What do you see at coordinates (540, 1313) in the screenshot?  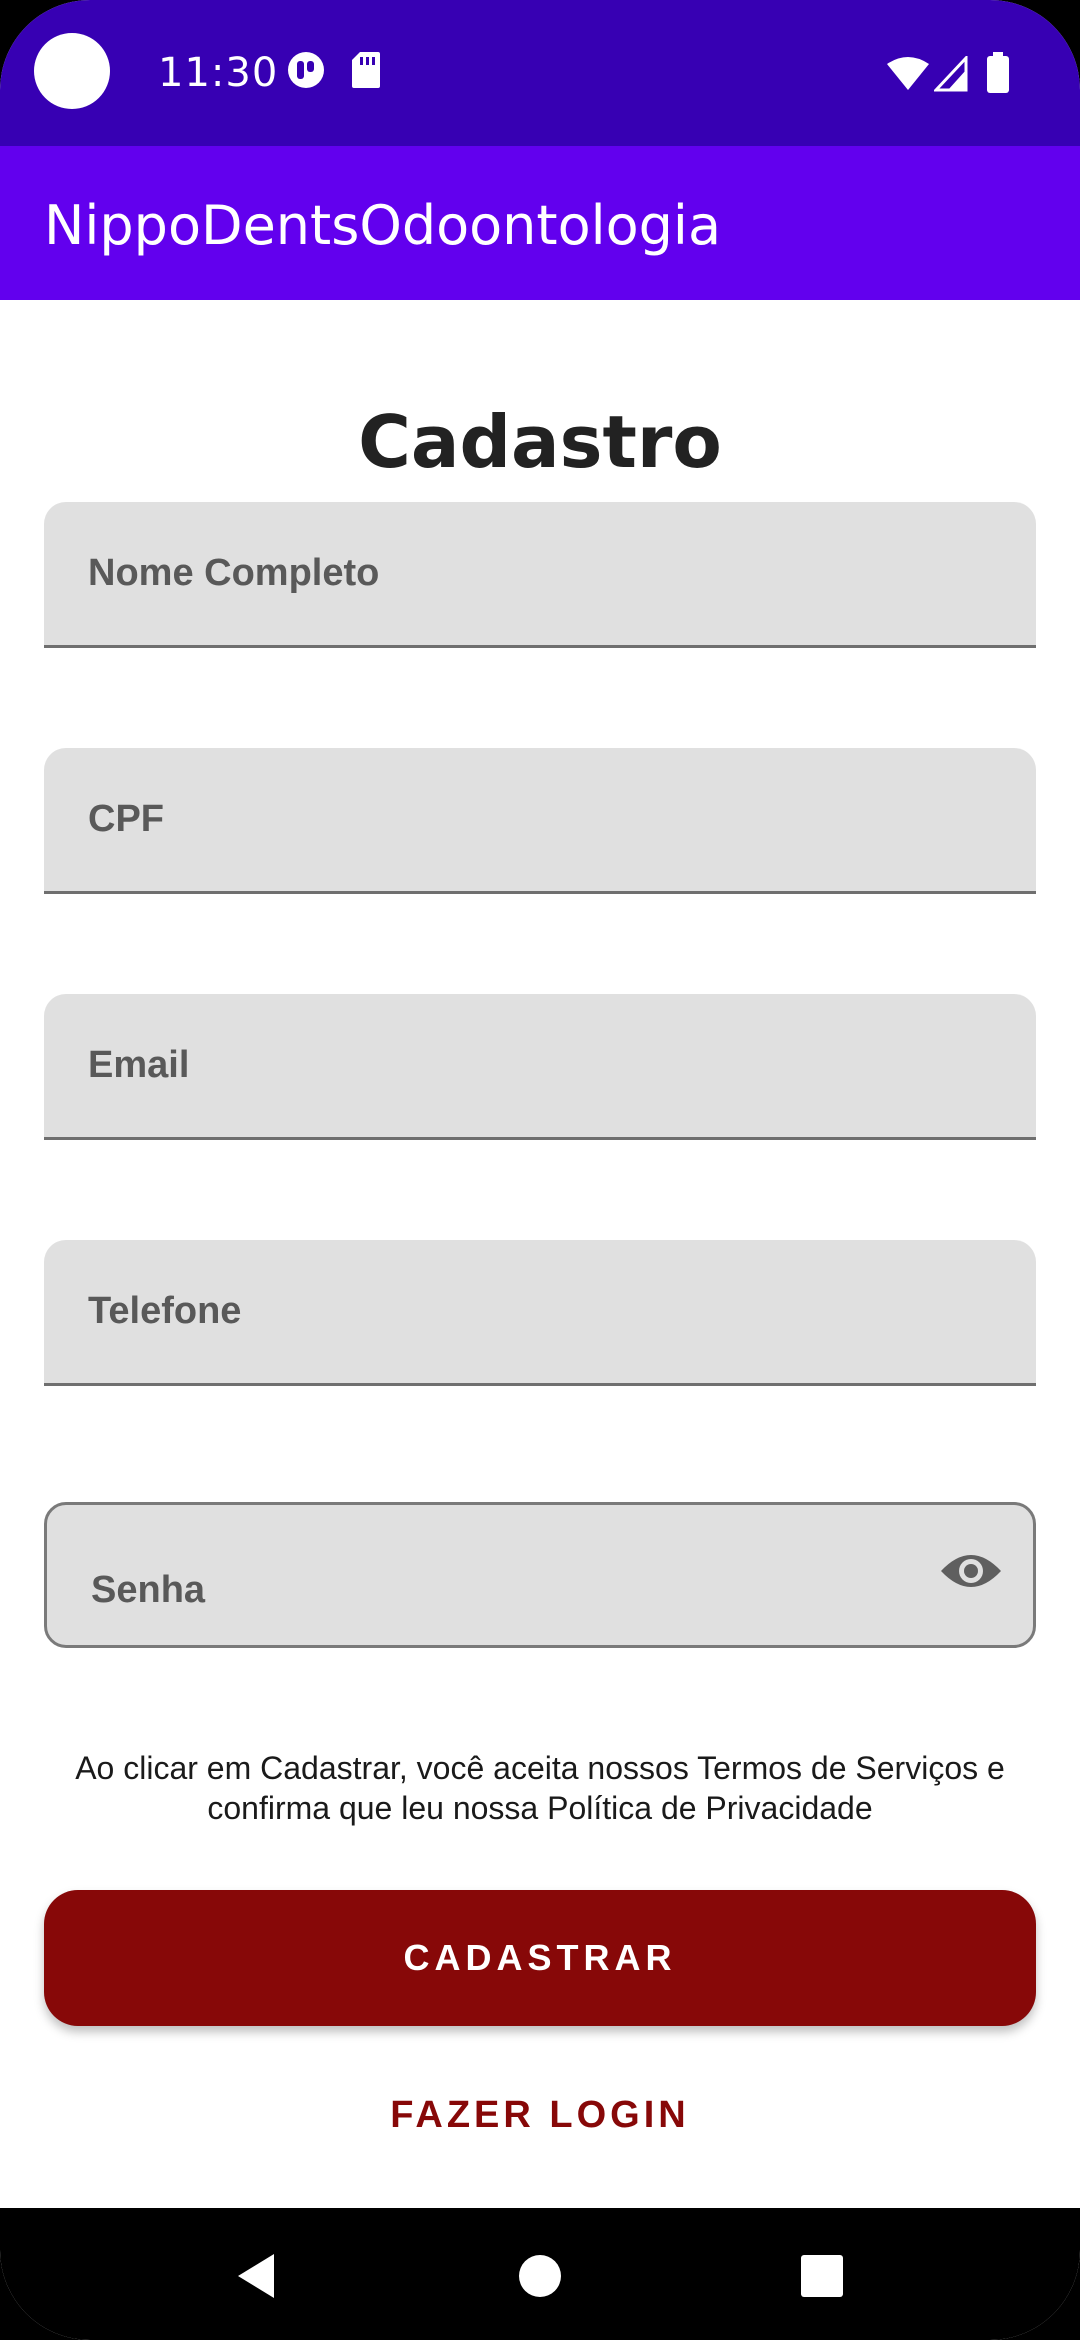 I see `phone-field: Telefone` at bounding box center [540, 1313].